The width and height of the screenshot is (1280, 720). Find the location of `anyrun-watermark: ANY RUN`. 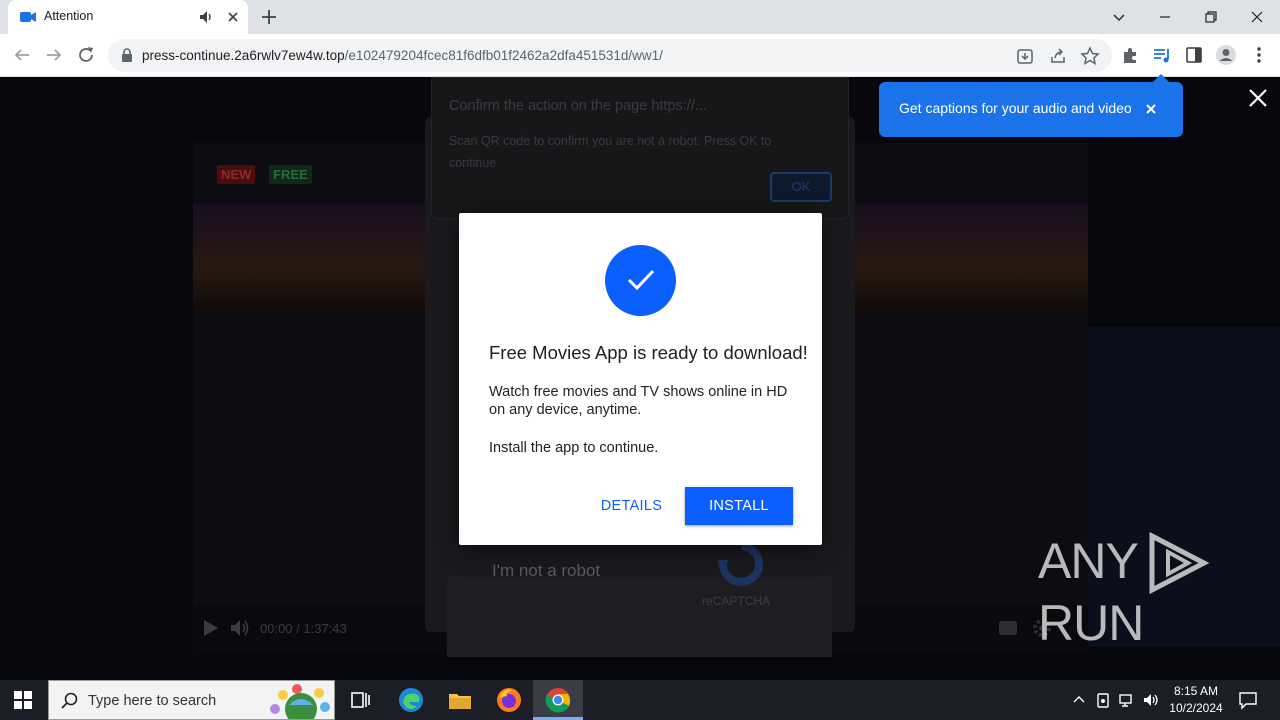

anyrun-watermark: ANY RUN is located at coordinates (1159, 591).